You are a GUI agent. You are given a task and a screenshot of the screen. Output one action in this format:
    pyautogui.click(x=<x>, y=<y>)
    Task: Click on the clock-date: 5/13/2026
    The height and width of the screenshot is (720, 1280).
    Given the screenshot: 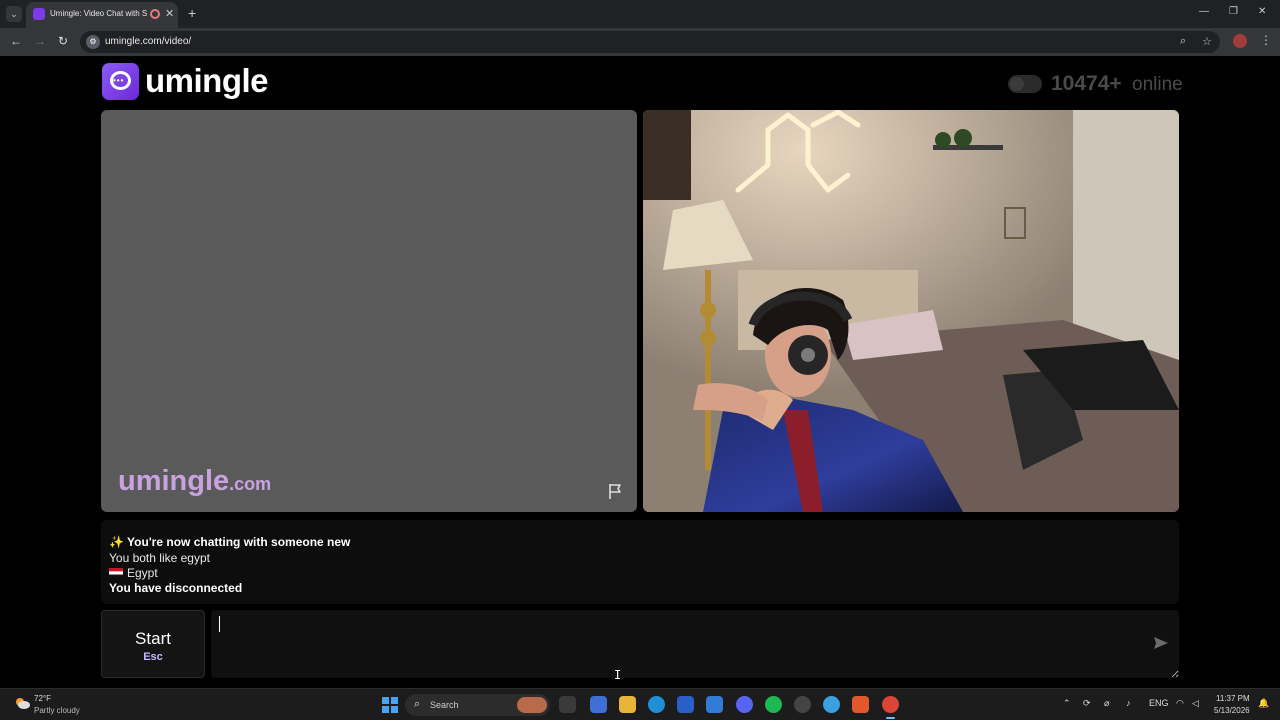 What is the action you would take?
    pyautogui.click(x=1232, y=710)
    